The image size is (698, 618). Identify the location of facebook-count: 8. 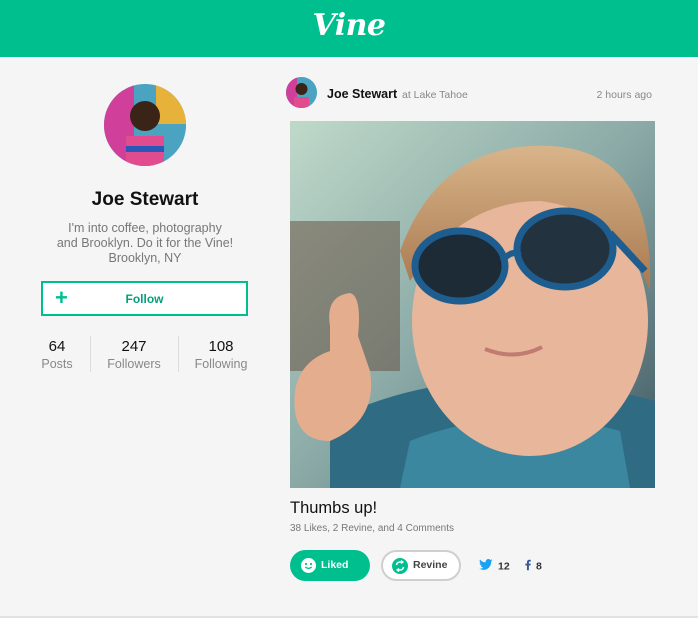
(539, 566).